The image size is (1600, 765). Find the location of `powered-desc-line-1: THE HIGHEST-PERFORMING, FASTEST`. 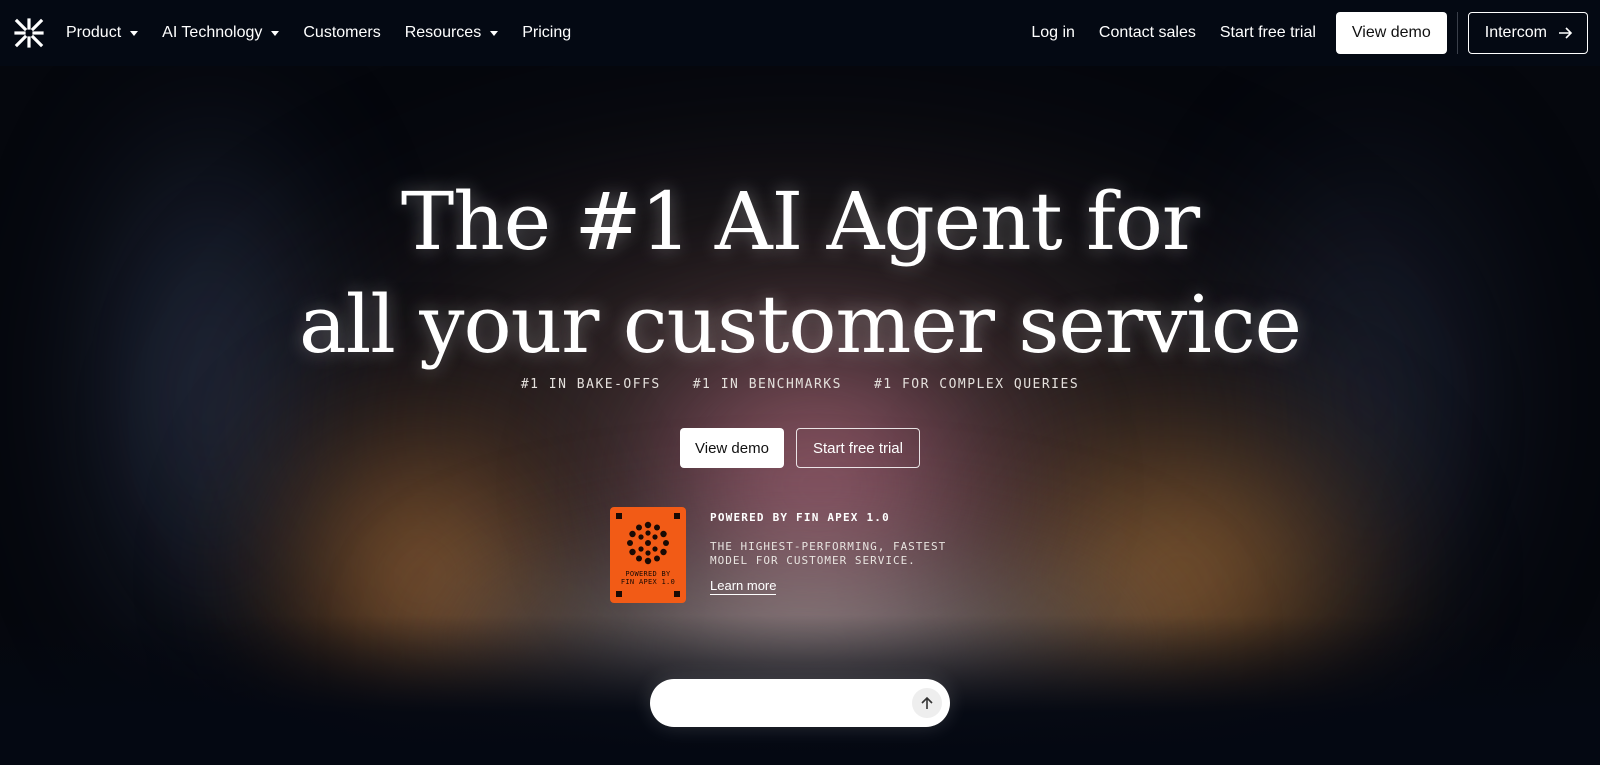

powered-desc-line-1: THE HIGHEST-PERFORMING, FASTEST is located at coordinates (828, 546).